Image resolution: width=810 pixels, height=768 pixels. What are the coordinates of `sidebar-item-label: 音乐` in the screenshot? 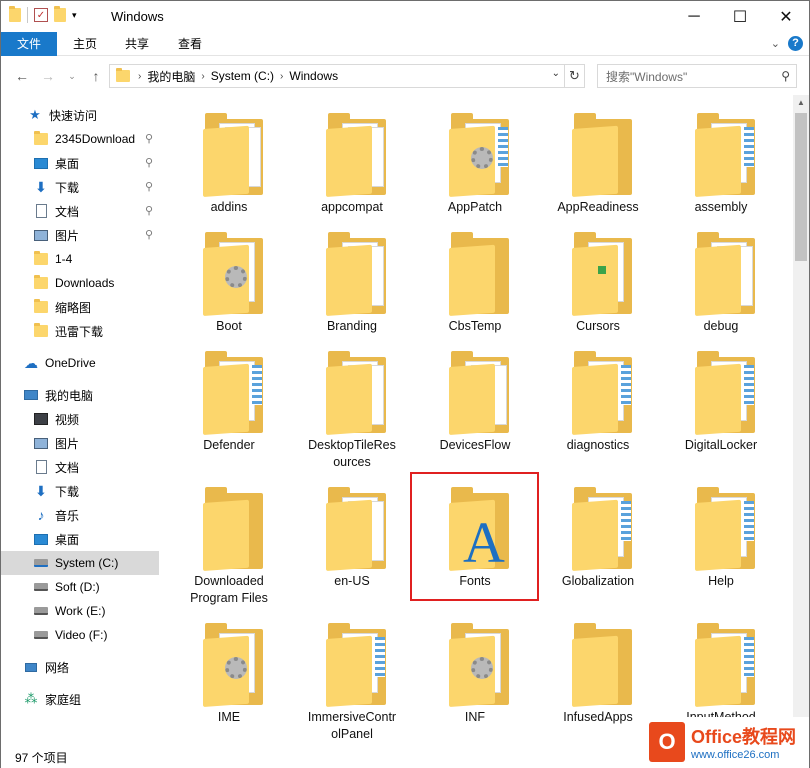 It's located at (67, 515).